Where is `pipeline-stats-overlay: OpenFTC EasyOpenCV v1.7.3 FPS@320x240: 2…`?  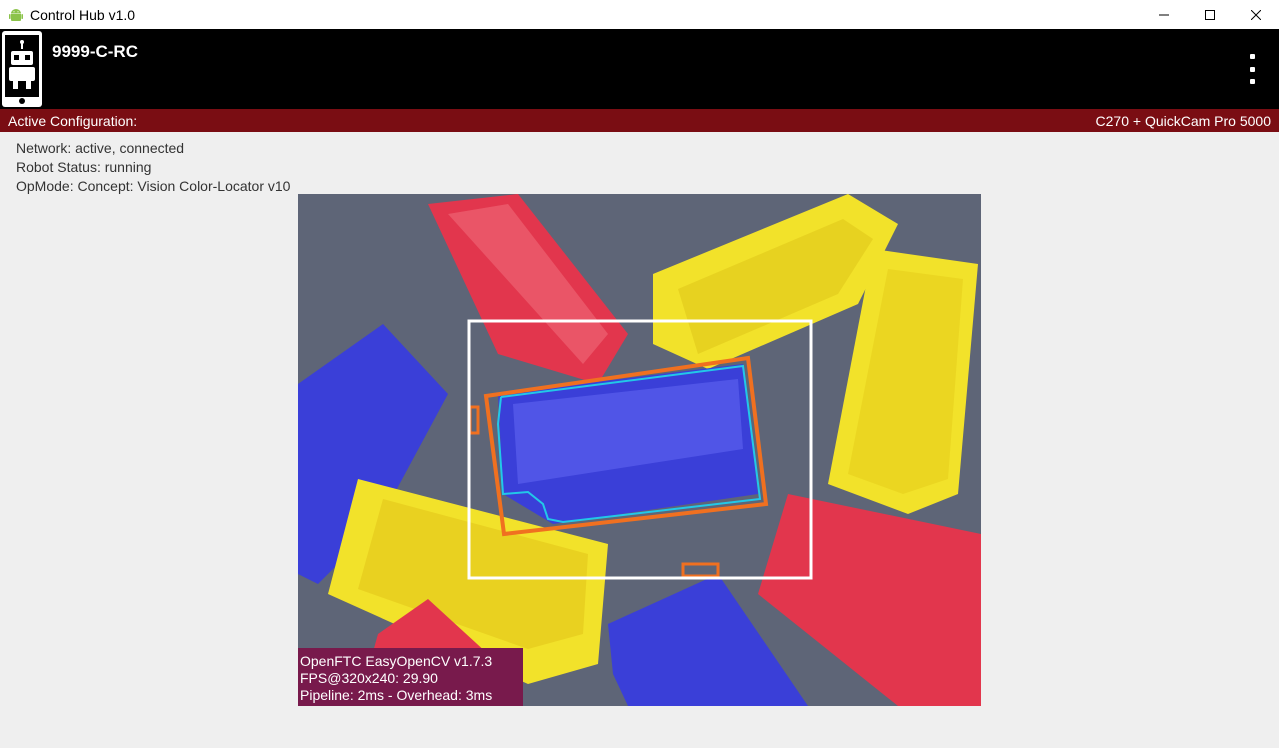 pipeline-stats-overlay: OpenFTC EasyOpenCV v1.7.3 FPS@320x240: 2… is located at coordinates (410, 677).